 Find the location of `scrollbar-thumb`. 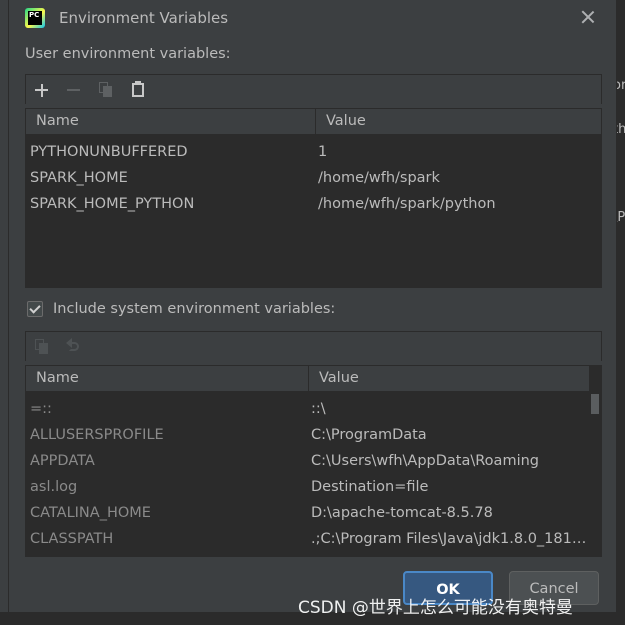

scrollbar-thumb is located at coordinates (595, 404).